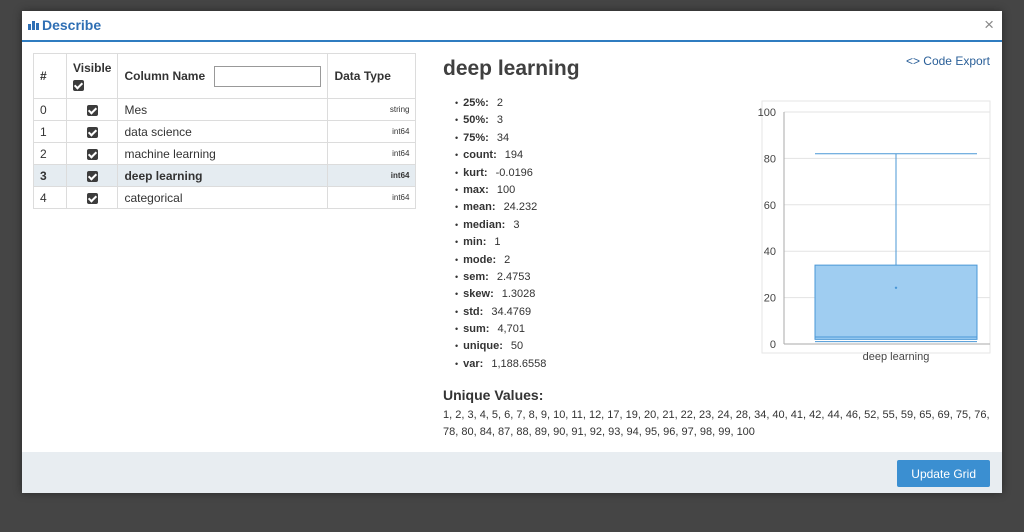 Image resolution: width=1024 pixels, height=532 pixels. I want to click on row-column-name: machine learning, so click(223, 153).